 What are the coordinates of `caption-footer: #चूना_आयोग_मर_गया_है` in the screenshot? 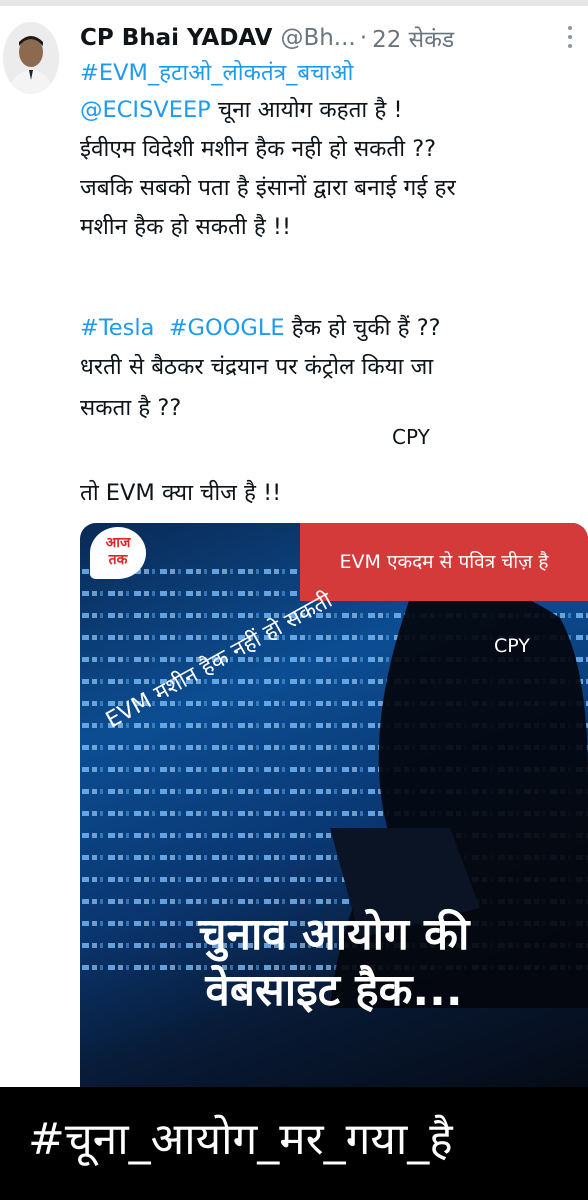 It's located at (240, 1139).